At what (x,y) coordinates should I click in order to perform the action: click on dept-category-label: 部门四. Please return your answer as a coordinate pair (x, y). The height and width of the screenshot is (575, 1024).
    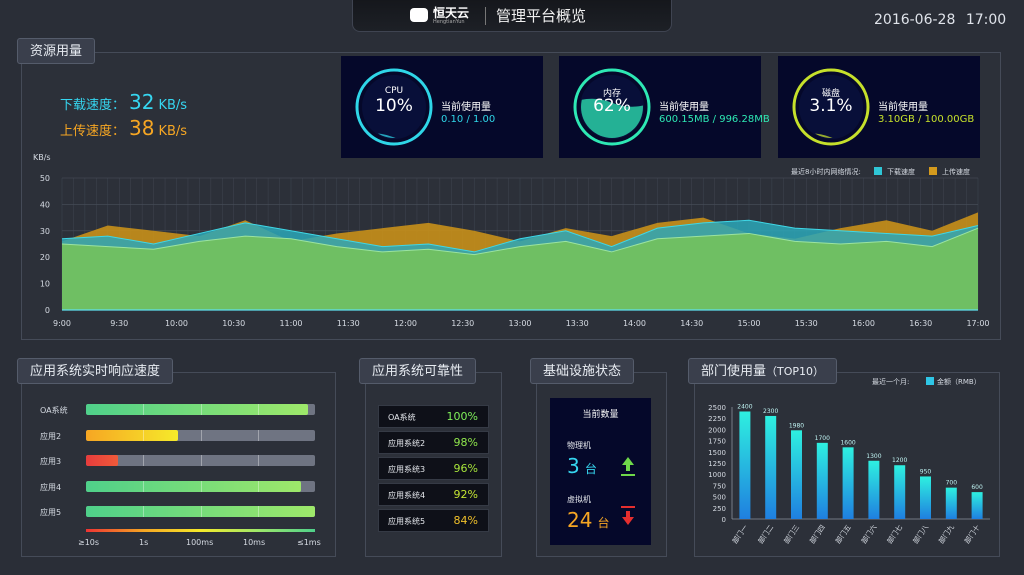
    Looking at the image, I should click on (817, 534).